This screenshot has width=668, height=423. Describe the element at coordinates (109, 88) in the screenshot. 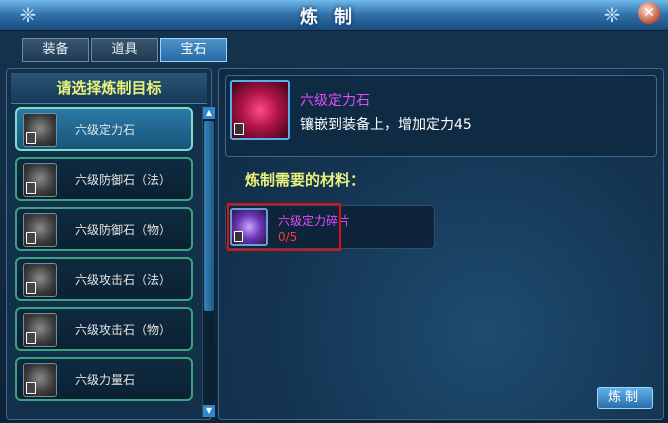

I see `target-list-header: 请选择炼制目标` at that location.